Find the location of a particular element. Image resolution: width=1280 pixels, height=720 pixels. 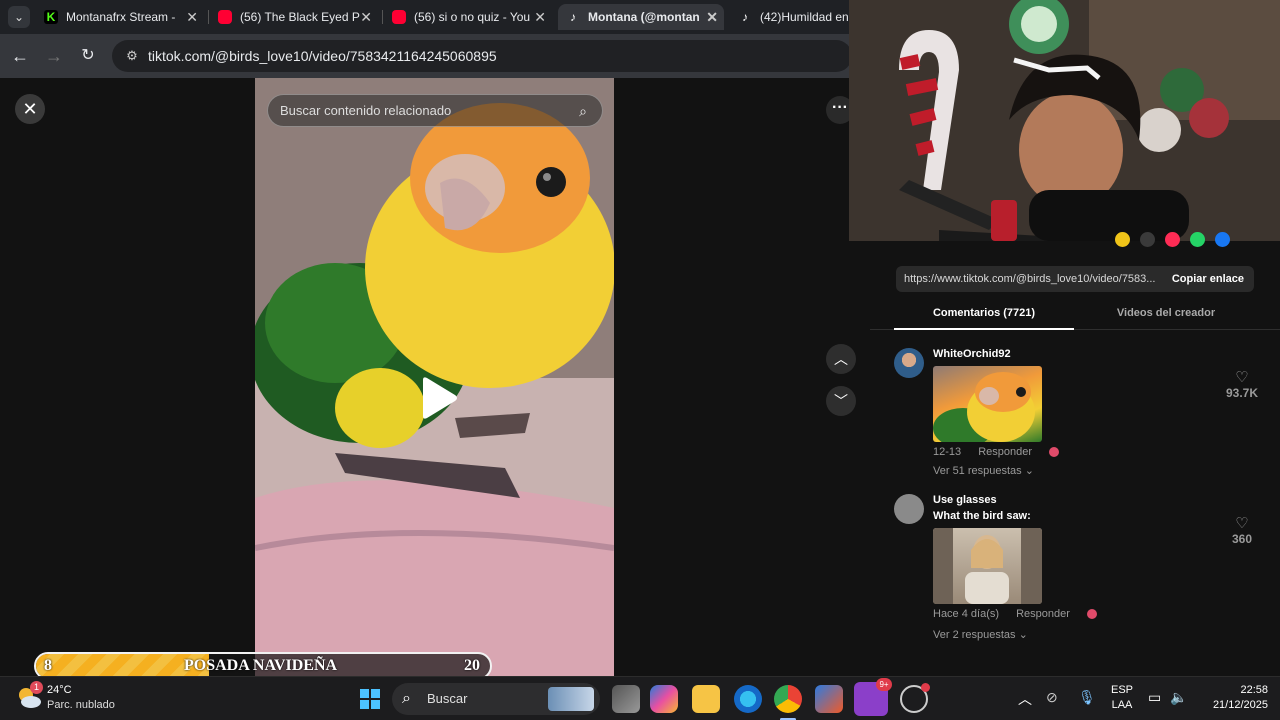

tab-creator-videos: Videos del creador is located at coordinates (1166, 315).